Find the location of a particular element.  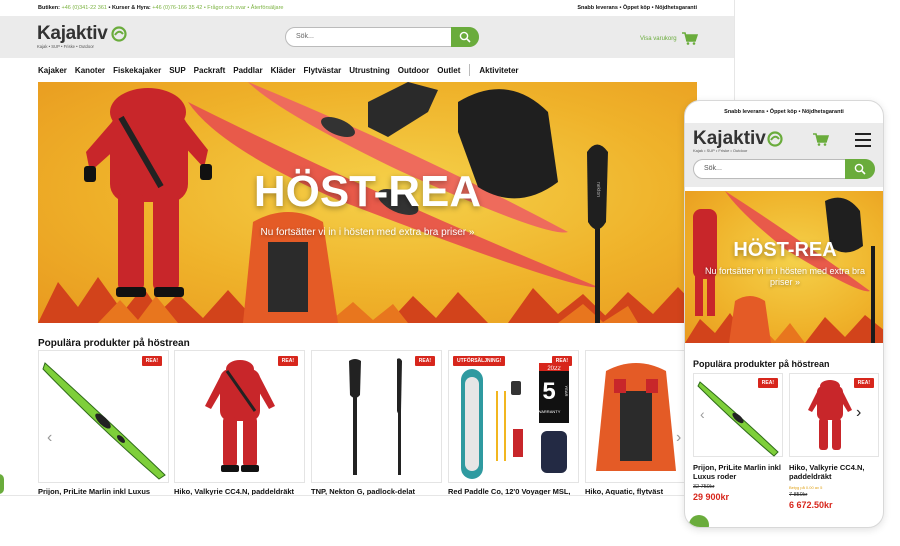

product-image-paddle is located at coordinates (375, 416).